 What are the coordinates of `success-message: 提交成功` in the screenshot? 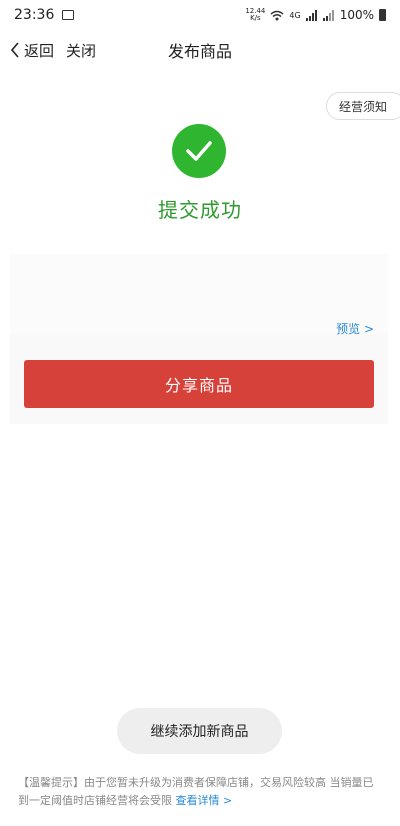 It's located at (200, 210).